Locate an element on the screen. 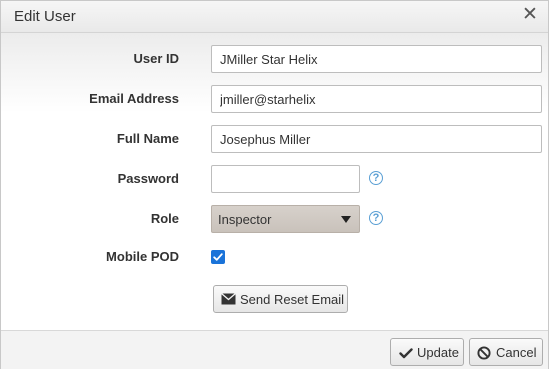  password-row: Password ? is located at coordinates (274, 179).